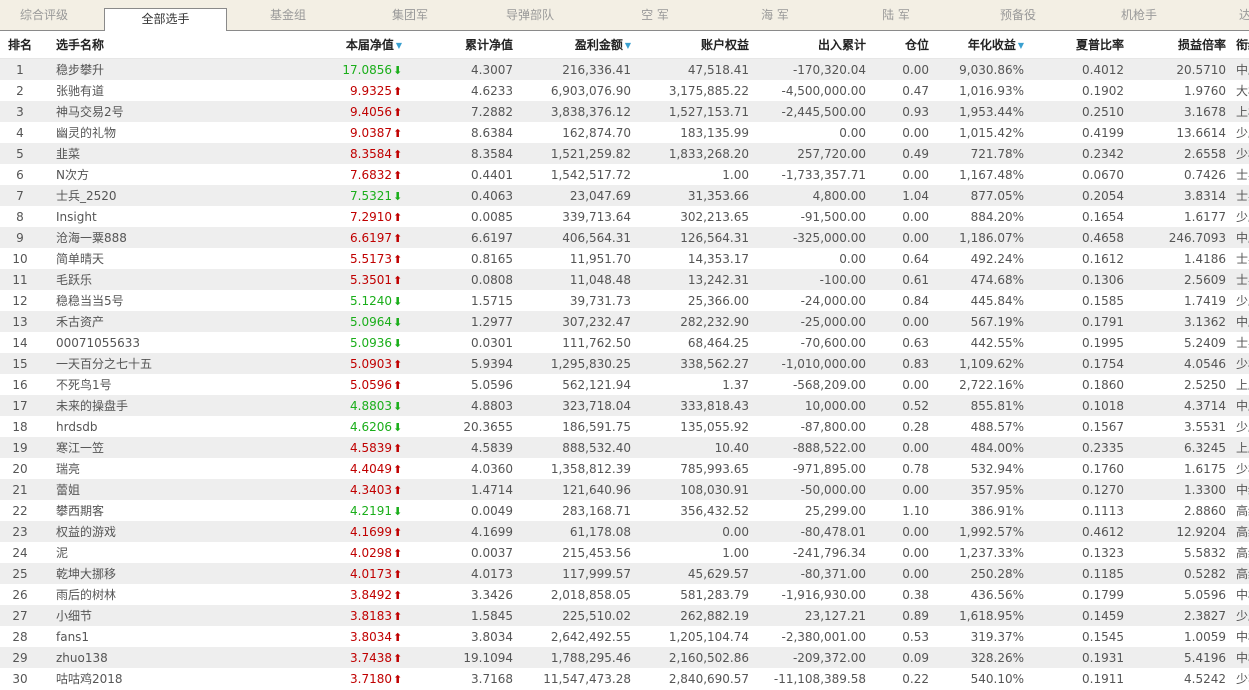 This screenshot has width=1249, height=690. What do you see at coordinates (130, 90) in the screenshot?
I see `player-name-link: 张驰有道` at bounding box center [130, 90].